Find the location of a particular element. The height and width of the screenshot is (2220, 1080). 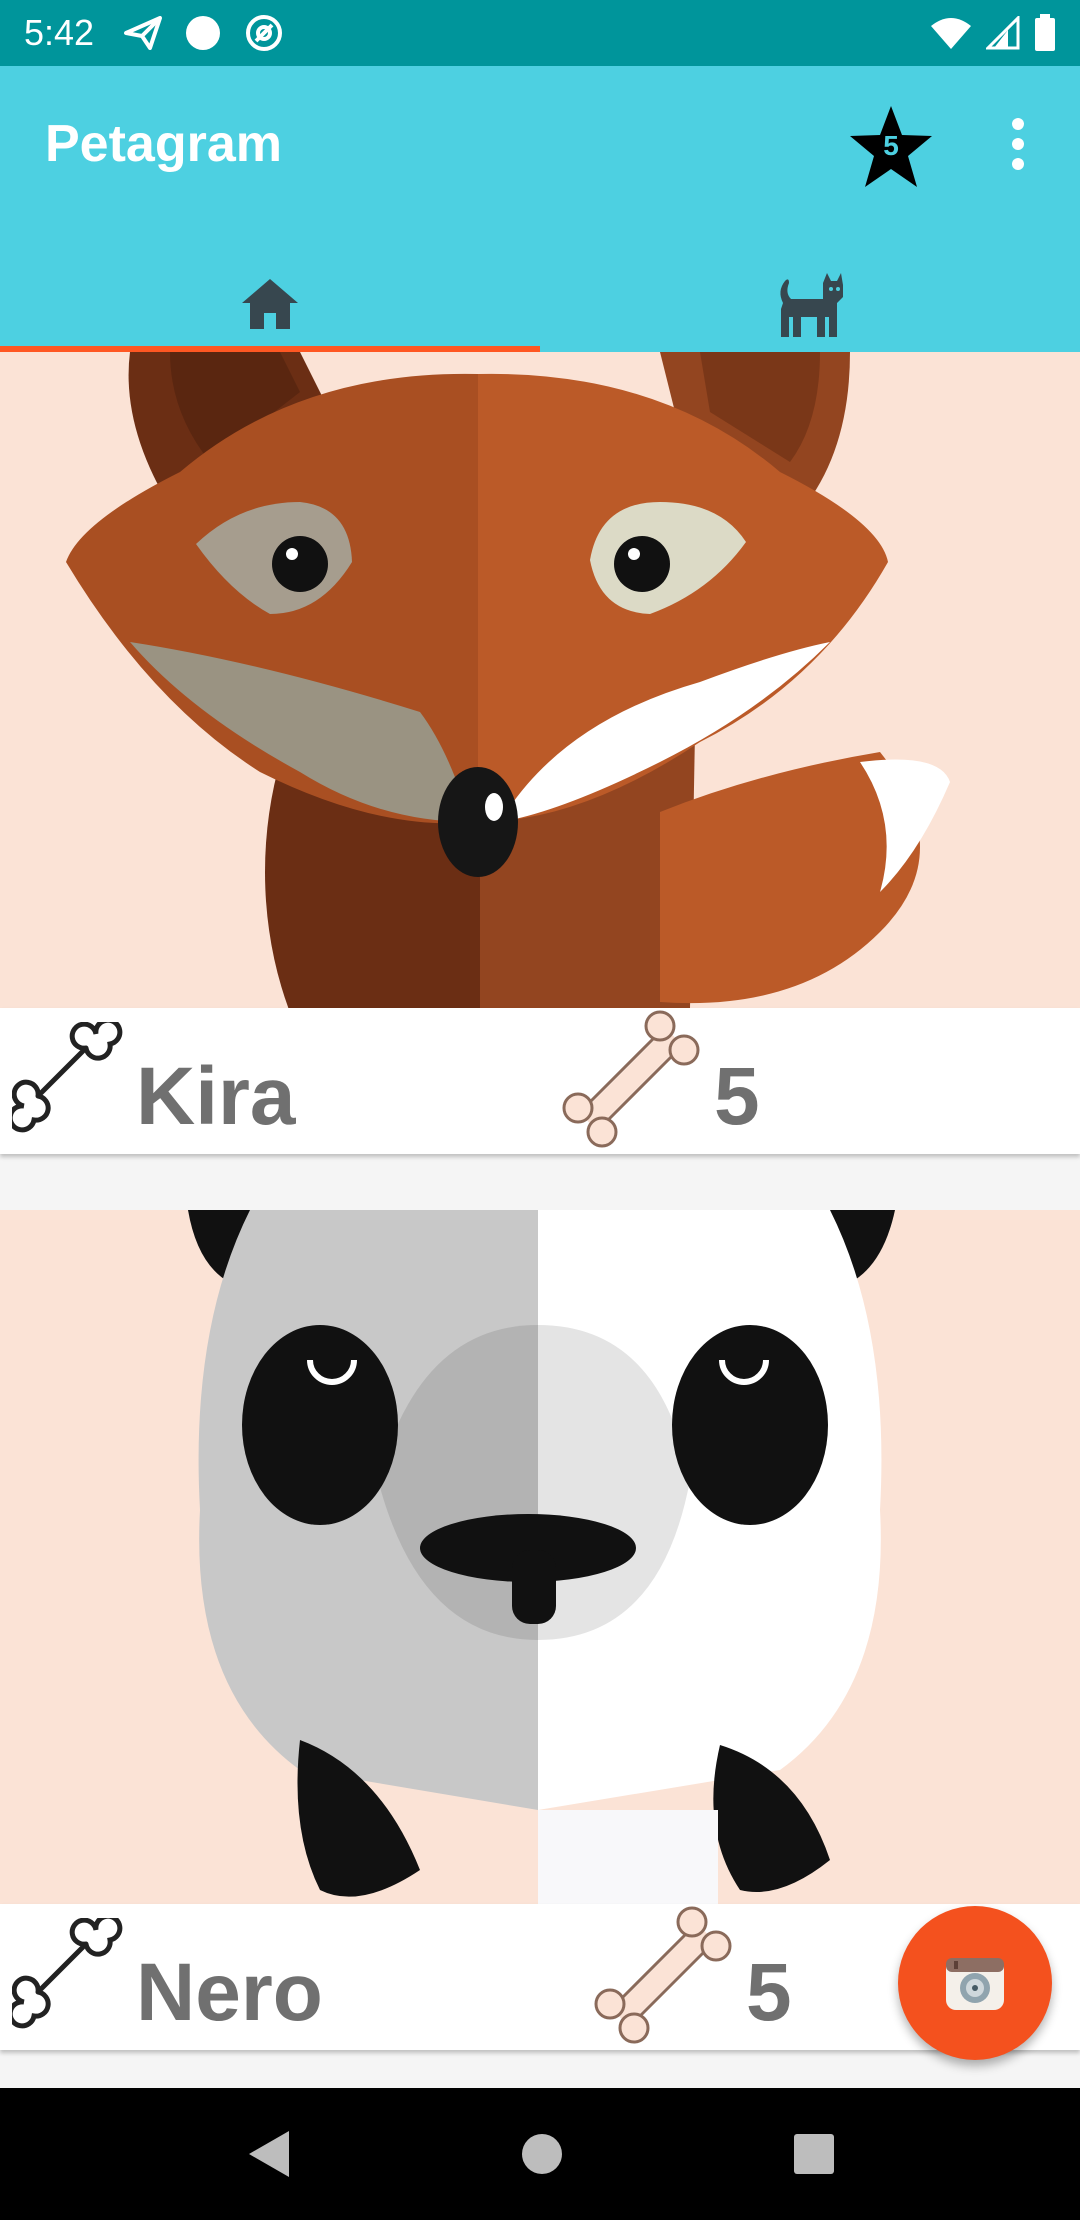

back-icon is located at coordinates (268, 2154).